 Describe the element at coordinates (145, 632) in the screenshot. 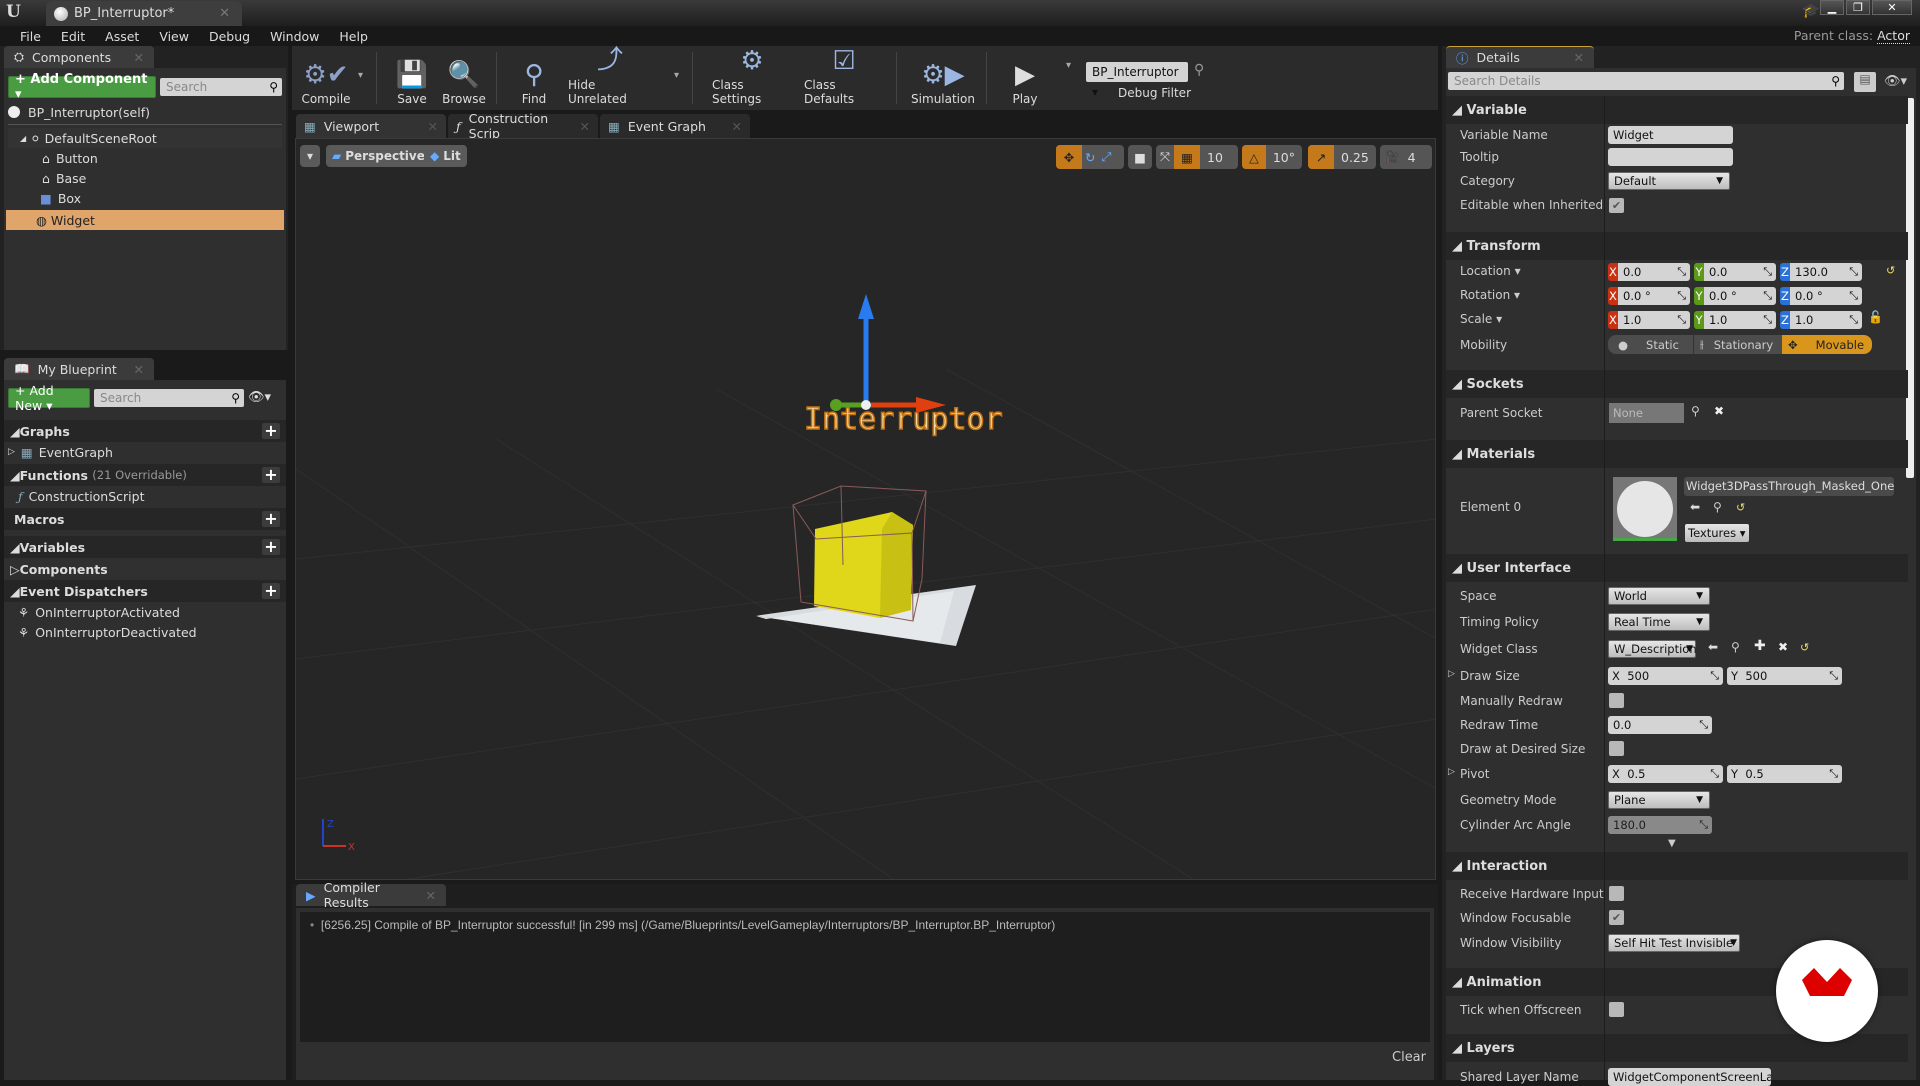

I see `list-item-dispatcher: ⚘ OnInterruptorDeactivated` at that location.